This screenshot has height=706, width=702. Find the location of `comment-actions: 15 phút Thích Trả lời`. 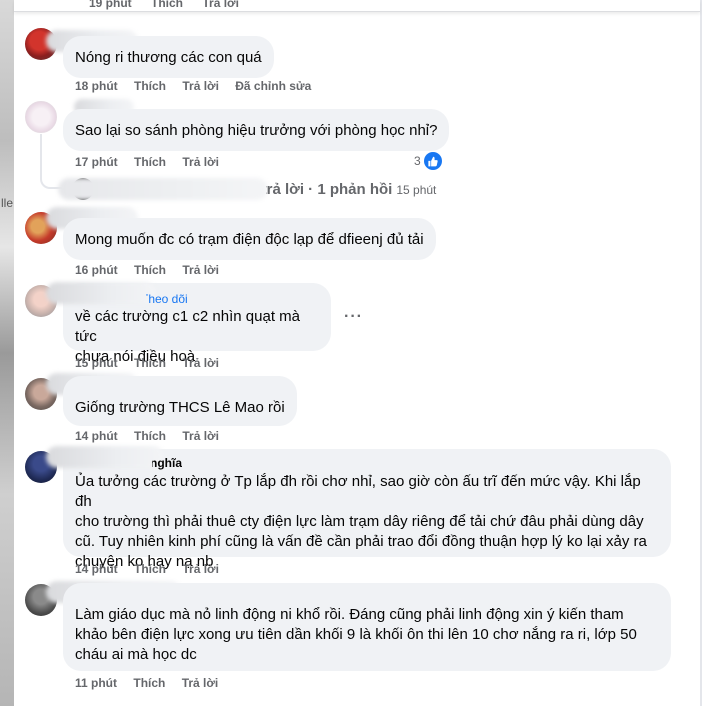

comment-actions: 15 phút Thích Trả lời is located at coordinates (153, 363).